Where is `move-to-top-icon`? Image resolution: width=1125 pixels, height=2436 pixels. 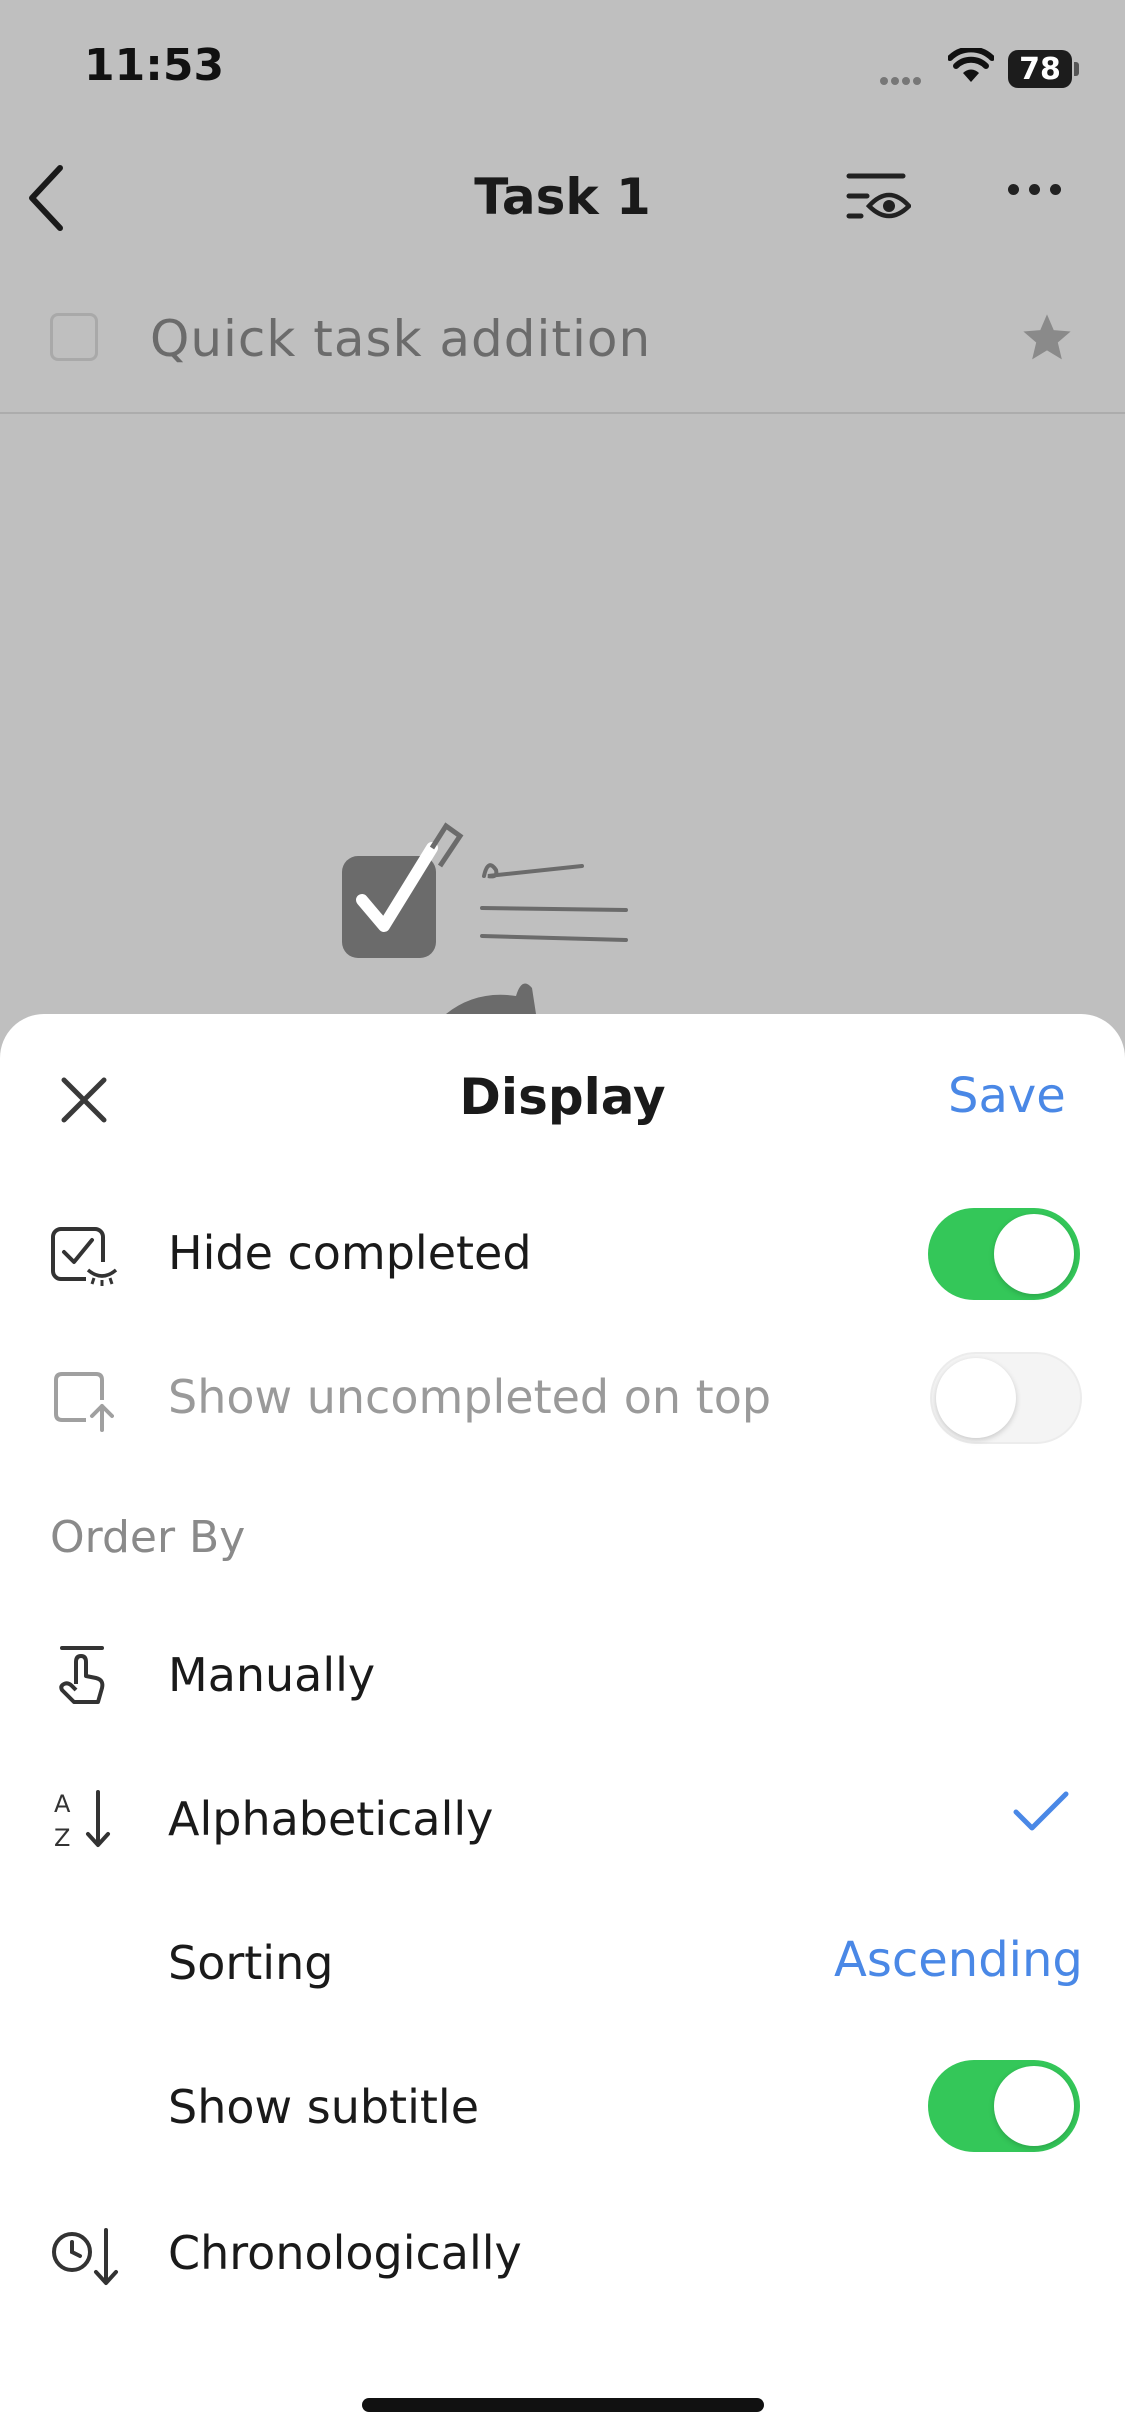
move-to-top-icon is located at coordinates (83, 1403).